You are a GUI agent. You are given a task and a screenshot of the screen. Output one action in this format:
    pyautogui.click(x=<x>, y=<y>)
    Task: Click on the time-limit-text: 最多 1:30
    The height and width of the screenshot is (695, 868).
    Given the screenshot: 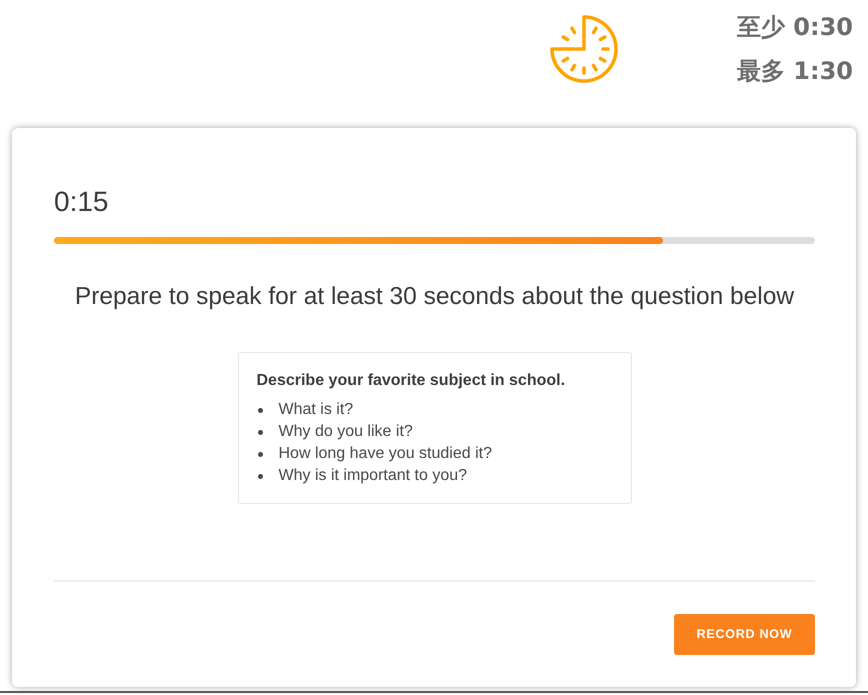 What is the action you would take?
    pyautogui.click(x=794, y=71)
    